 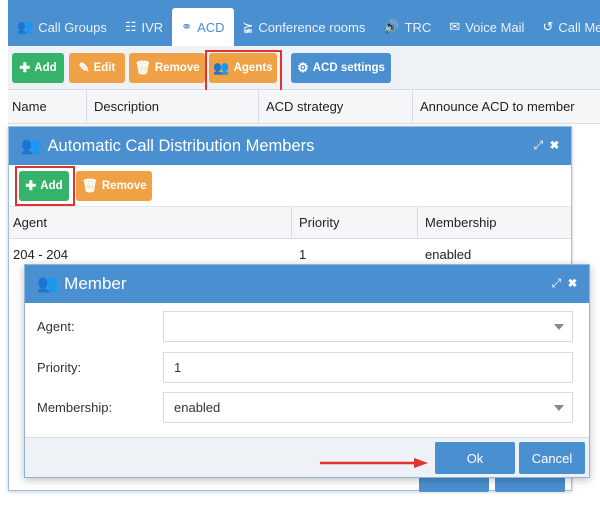 I want to click on ok-button: Ok, so click(x=475, y=458).